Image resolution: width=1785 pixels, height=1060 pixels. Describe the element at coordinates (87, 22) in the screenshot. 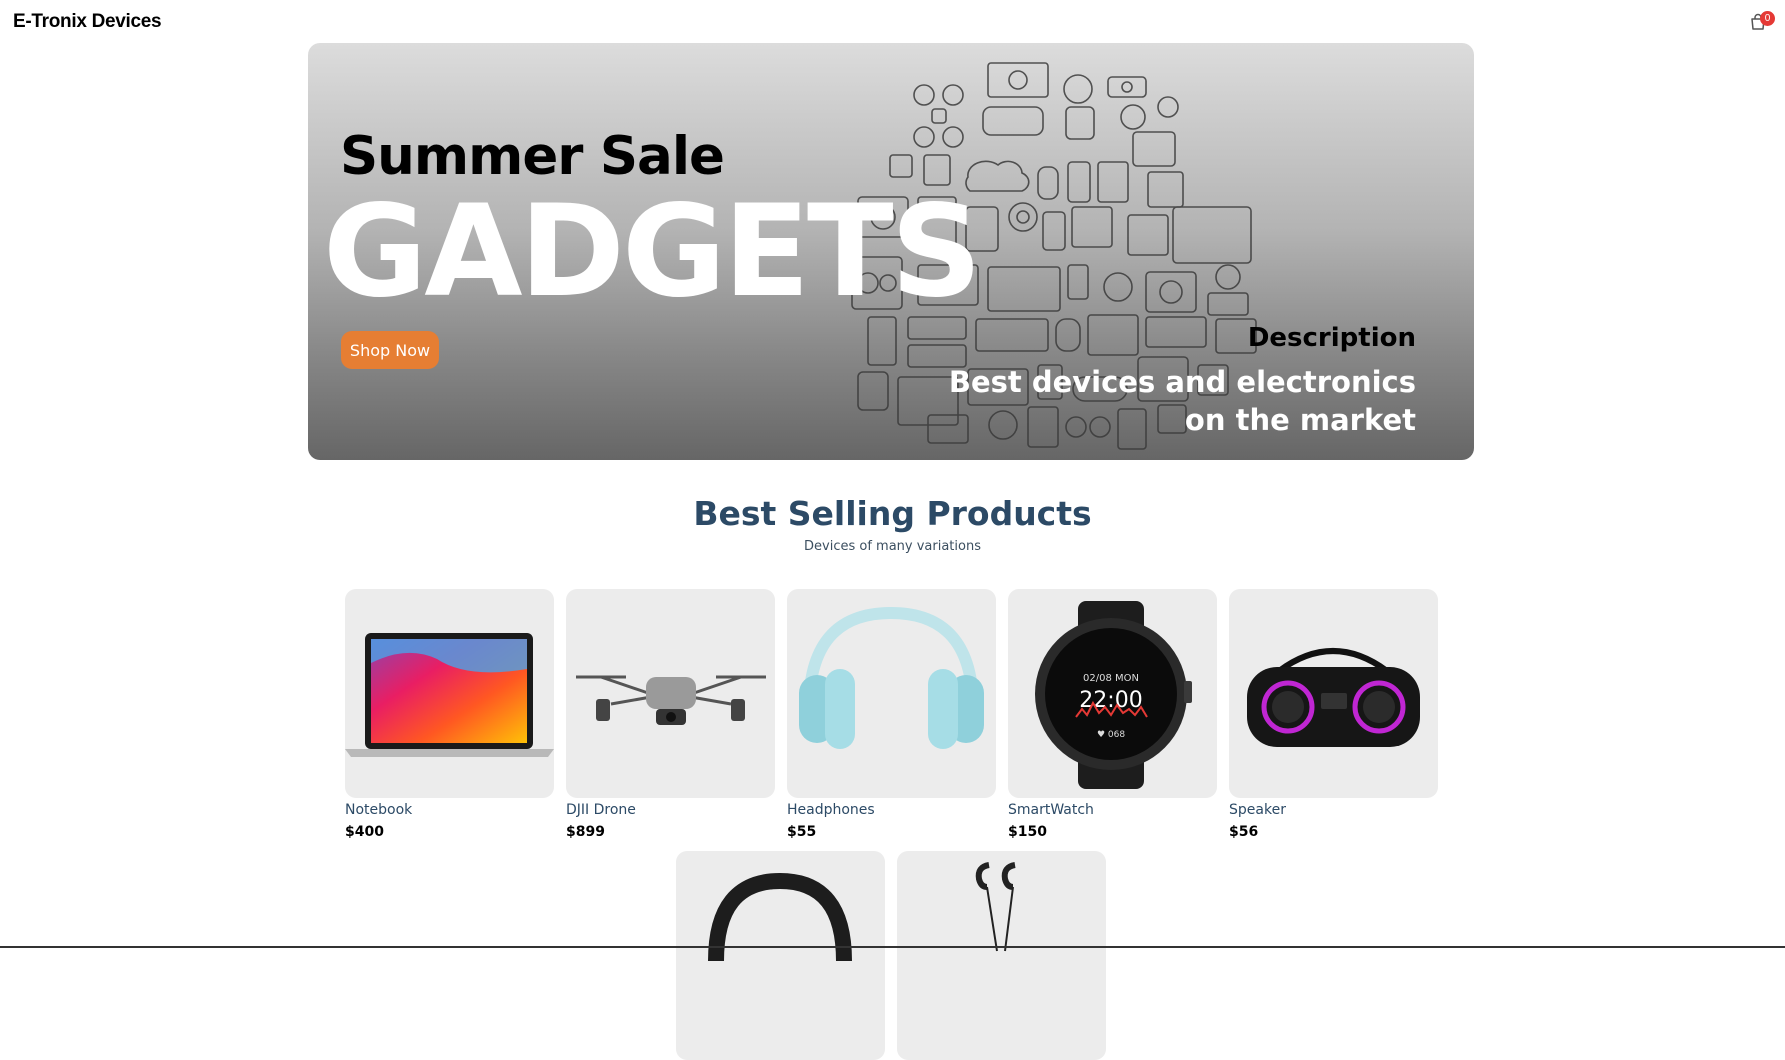

I see `brand-logo: E-Tronix Devices` at that location.